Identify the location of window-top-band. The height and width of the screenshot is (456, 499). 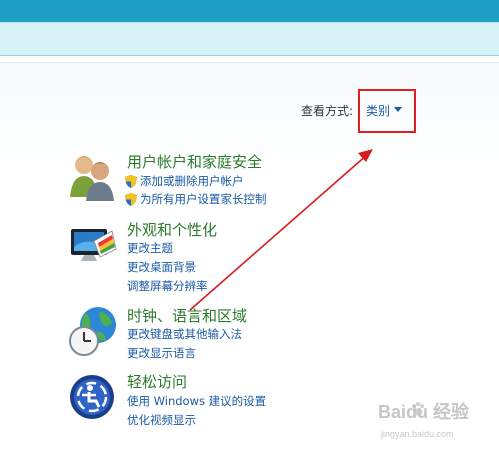
(249, 11).